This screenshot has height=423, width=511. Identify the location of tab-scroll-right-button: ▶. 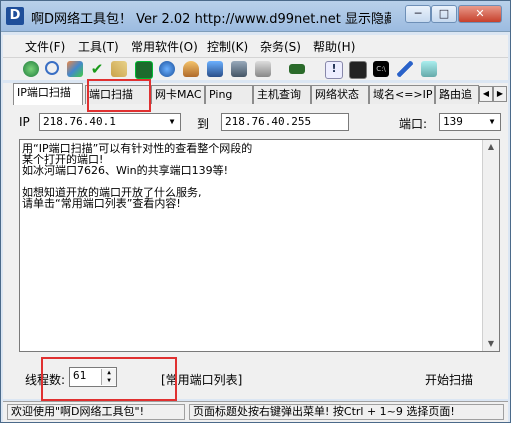
(500, 94).